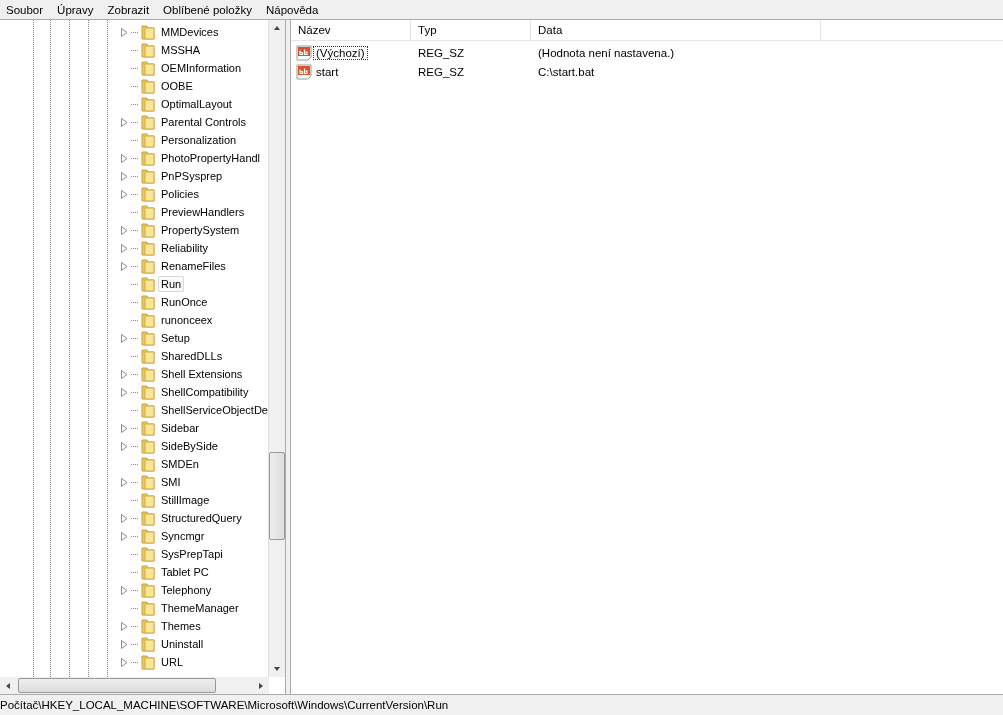 Image resolution: width=1003 pixels, height=715 pixels. What do you see at coordinates (213, 410) in the screenshot?
I see `tree-item: ShellServiceObjectDe` at bounding box center [213, 410].